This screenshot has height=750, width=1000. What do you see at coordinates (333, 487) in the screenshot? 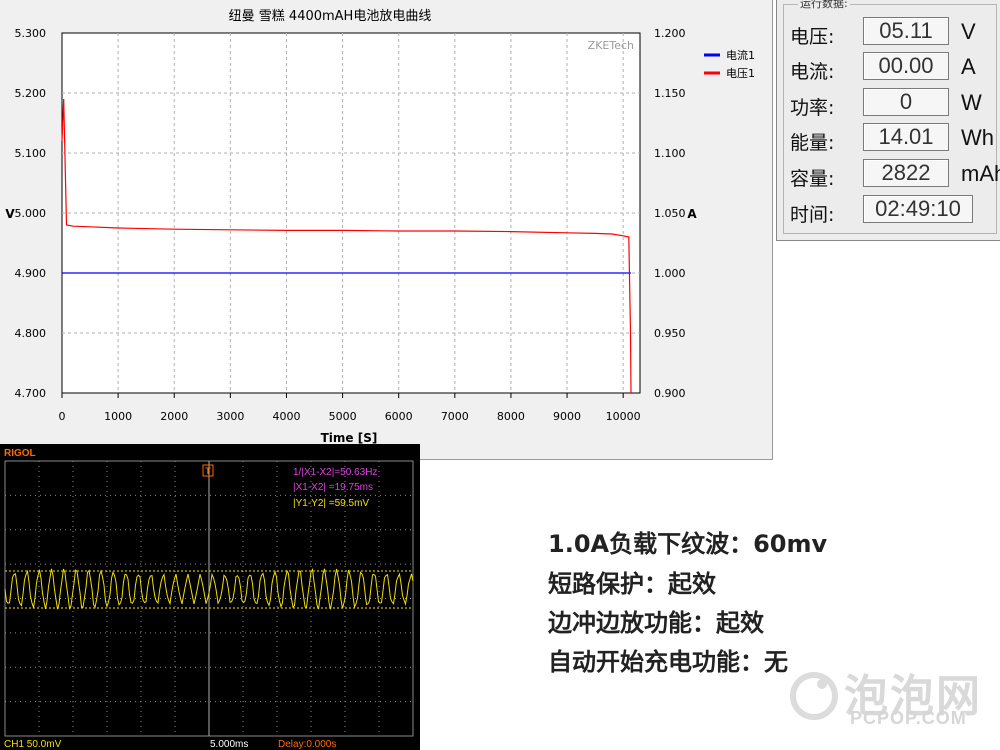
I see `cursor-delta-x: |X1-X2| =19.75ms` at bounding box center [333, 487].